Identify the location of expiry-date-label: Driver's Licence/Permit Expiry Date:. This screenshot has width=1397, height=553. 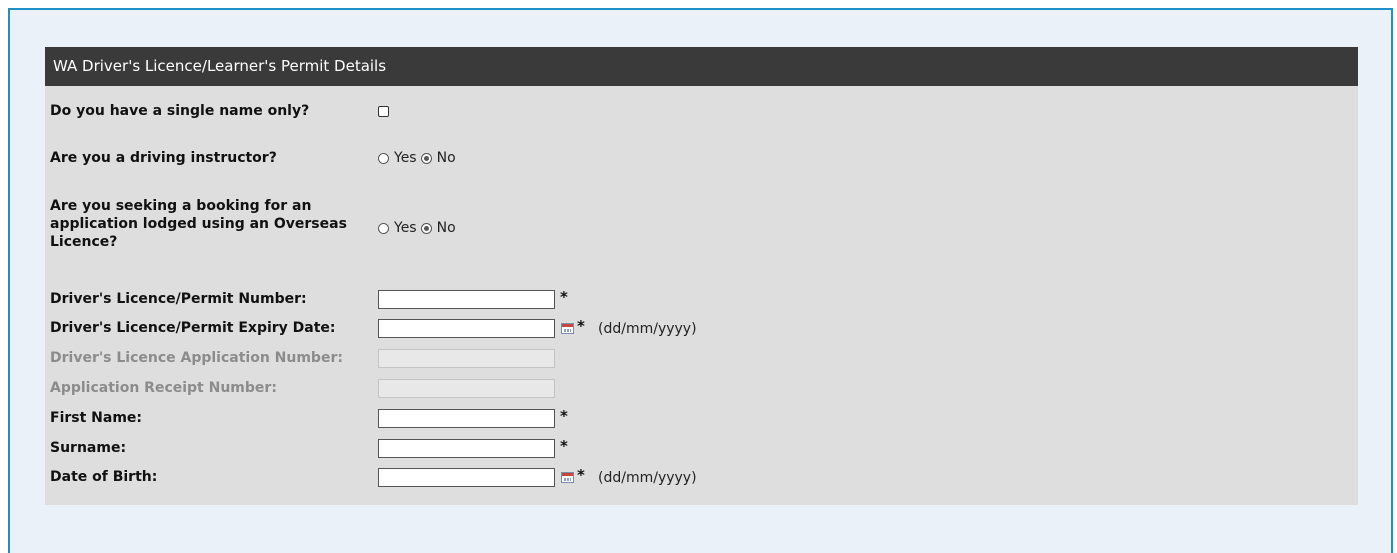
(193, 328).